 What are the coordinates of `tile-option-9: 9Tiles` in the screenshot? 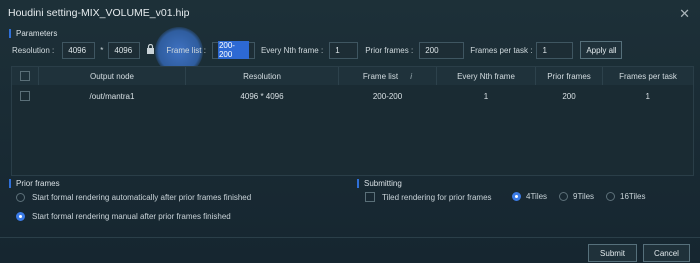 It's located at (576, 196).